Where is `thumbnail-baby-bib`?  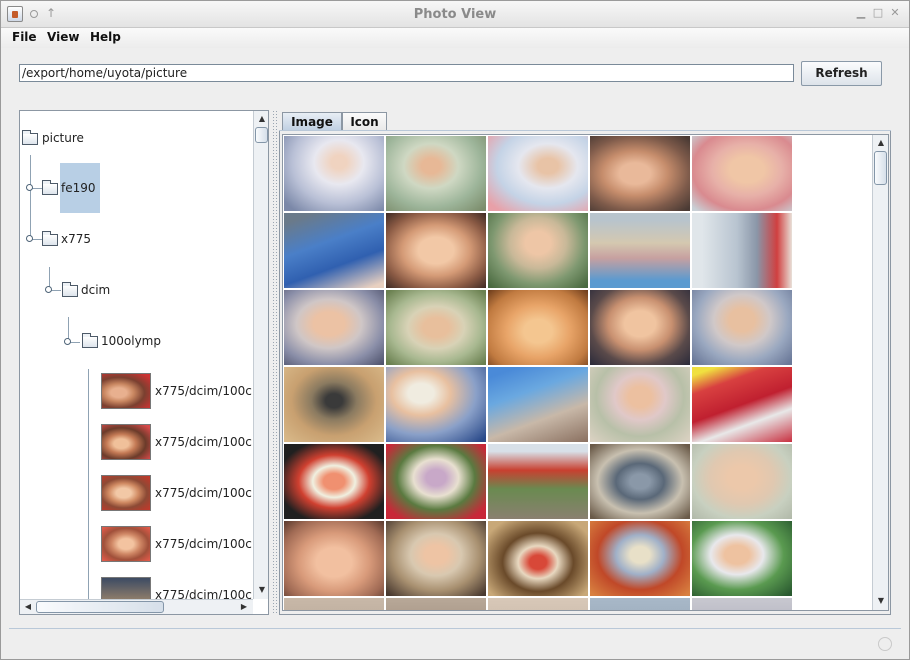 thumbnail-baby-bib is located at coordinates (538, 250).